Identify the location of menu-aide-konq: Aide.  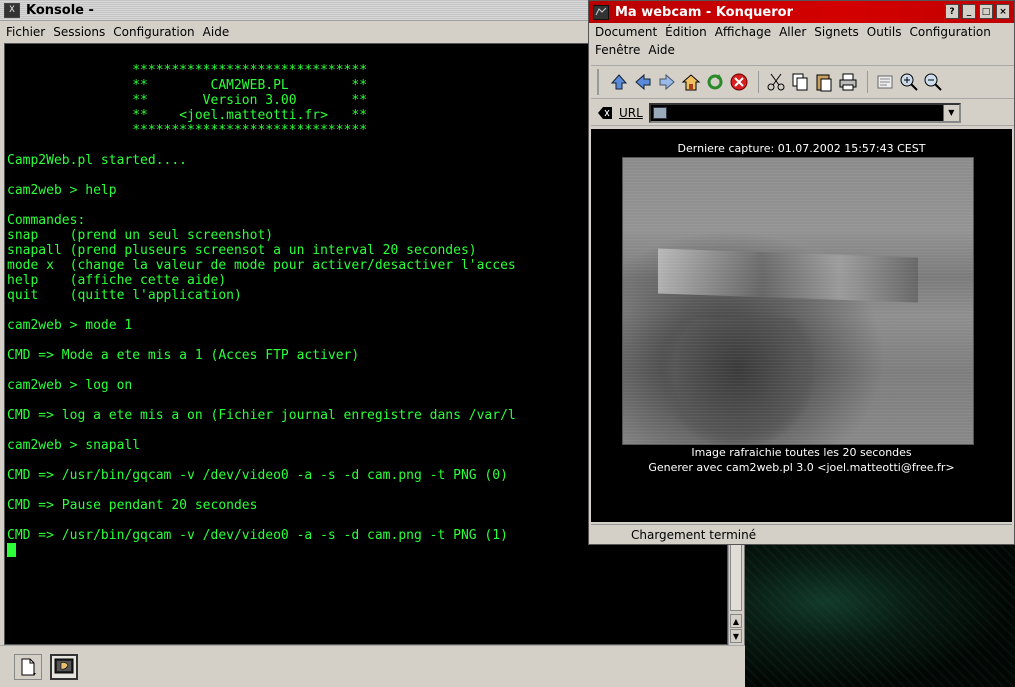
(661, 50).